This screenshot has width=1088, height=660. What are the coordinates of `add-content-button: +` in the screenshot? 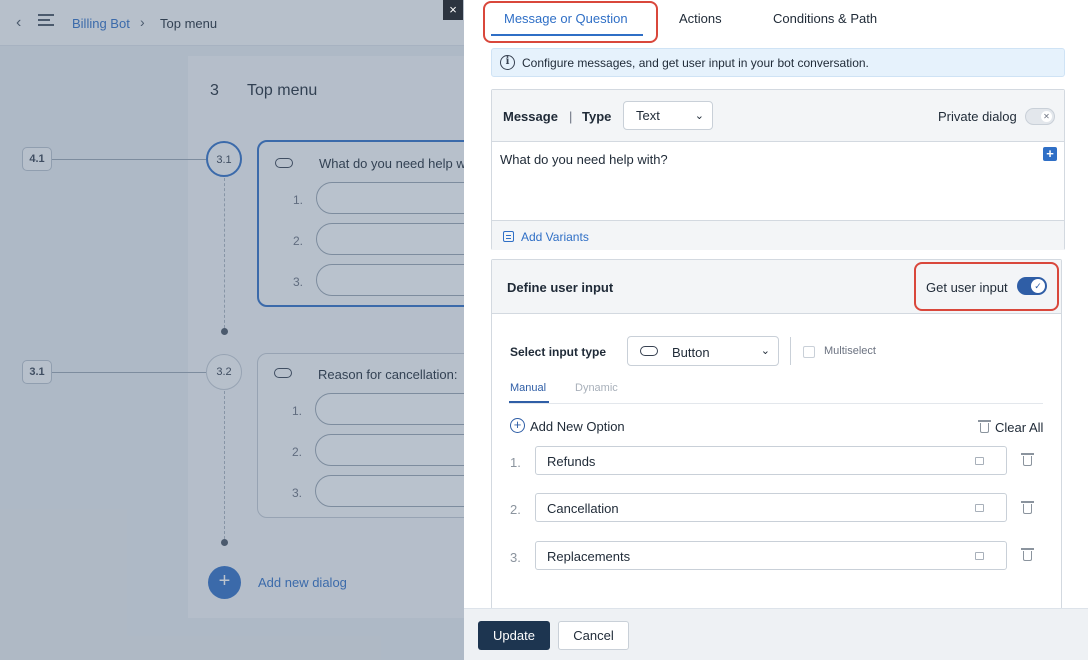 It's located at (1050, 154).